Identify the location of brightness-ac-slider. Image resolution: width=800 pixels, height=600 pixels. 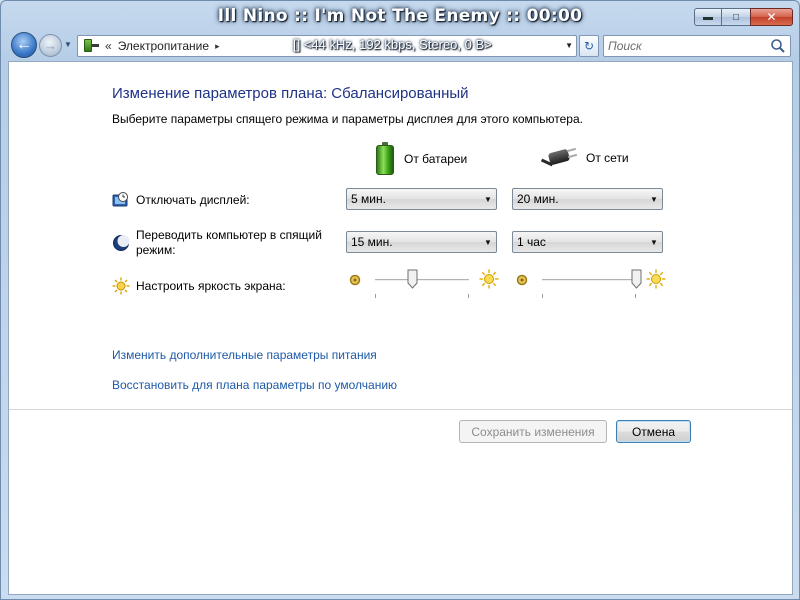
(592, 287).